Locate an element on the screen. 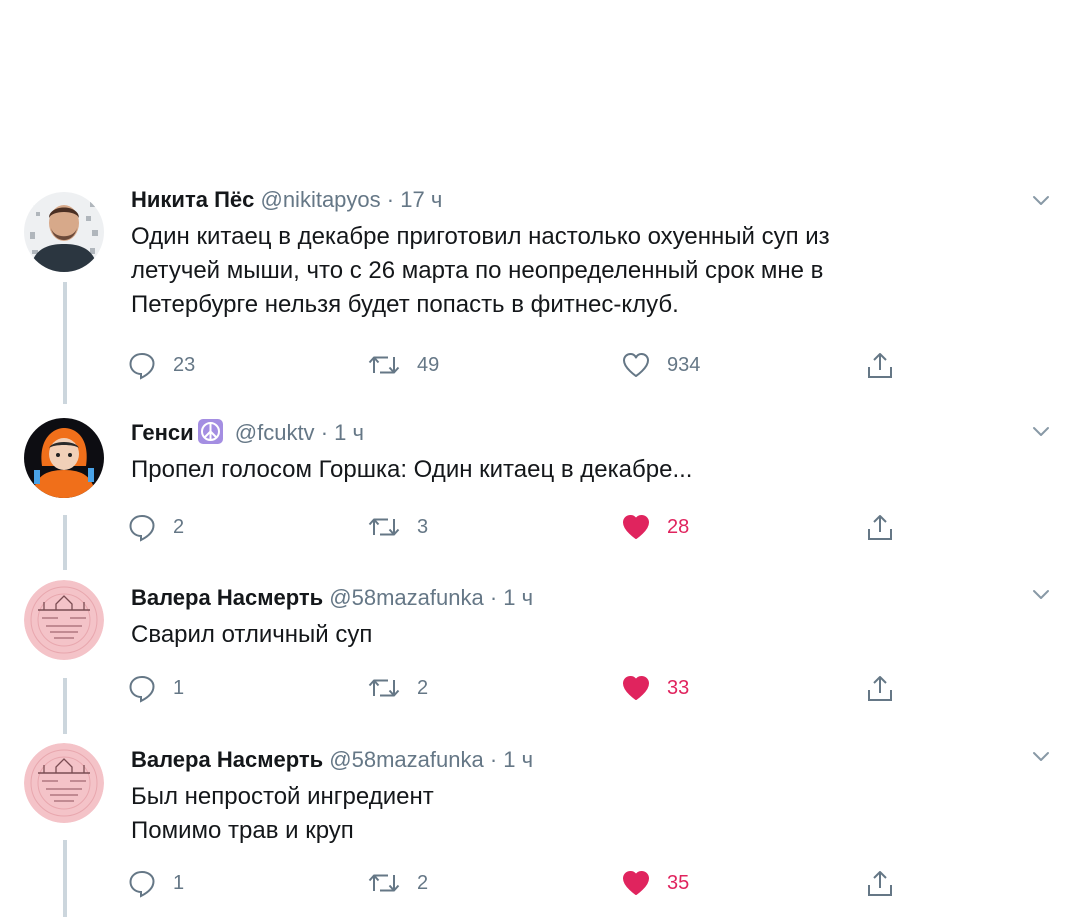 The width and height of the screenshot is (1080, 917). retweet-count: 3 is located at coordinates (423, 526).